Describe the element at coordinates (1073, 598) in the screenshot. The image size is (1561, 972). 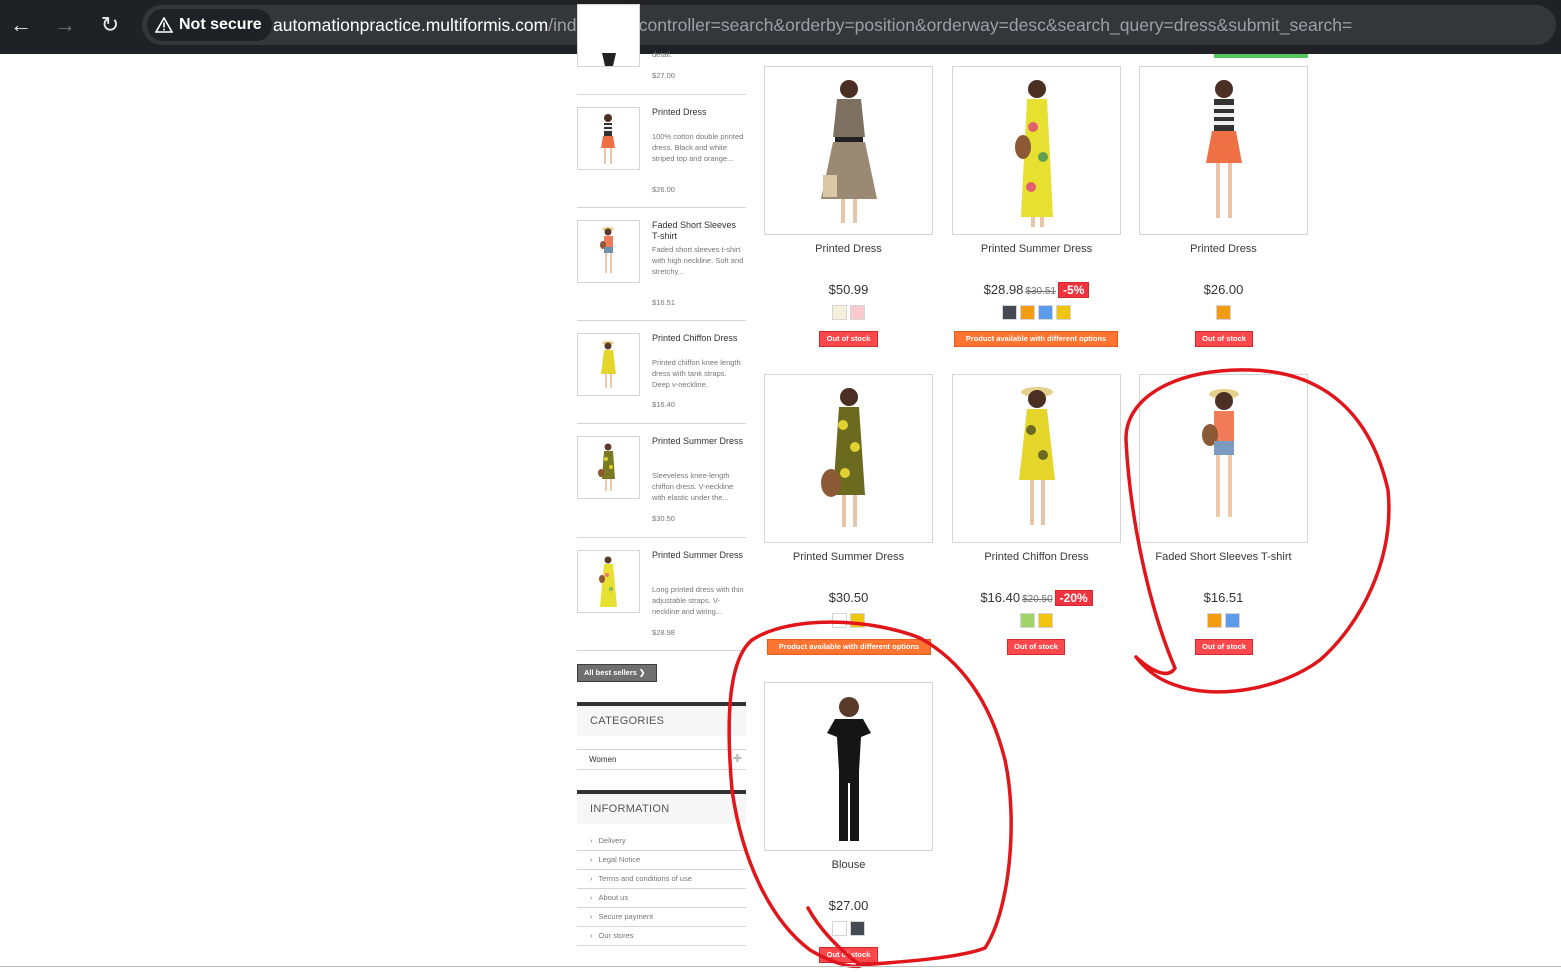
I see `discount-badge: -20%` at that location.